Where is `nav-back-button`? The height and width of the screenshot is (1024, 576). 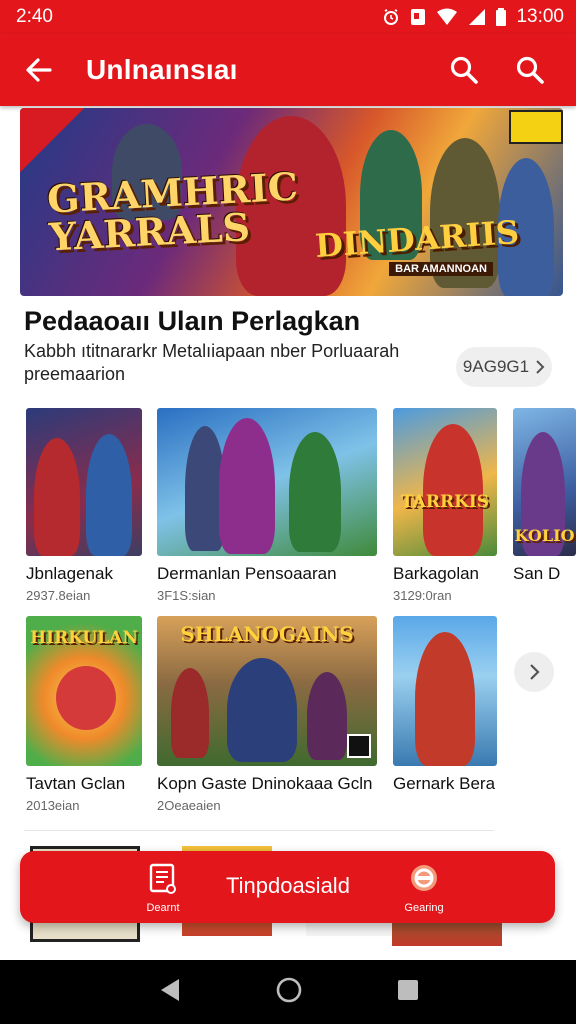
nav-back-button is located at coordinates (169, 992).